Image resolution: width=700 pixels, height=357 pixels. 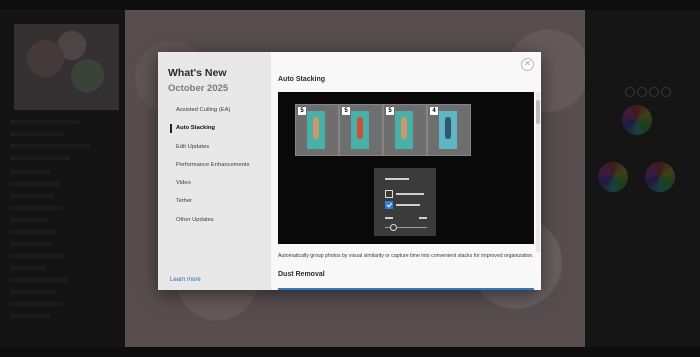 What do you see at coordinates (220, 147) in the screenshot?
I see `nav-item-edit-updates: Edit Updates` at bounding box center [220, 147].